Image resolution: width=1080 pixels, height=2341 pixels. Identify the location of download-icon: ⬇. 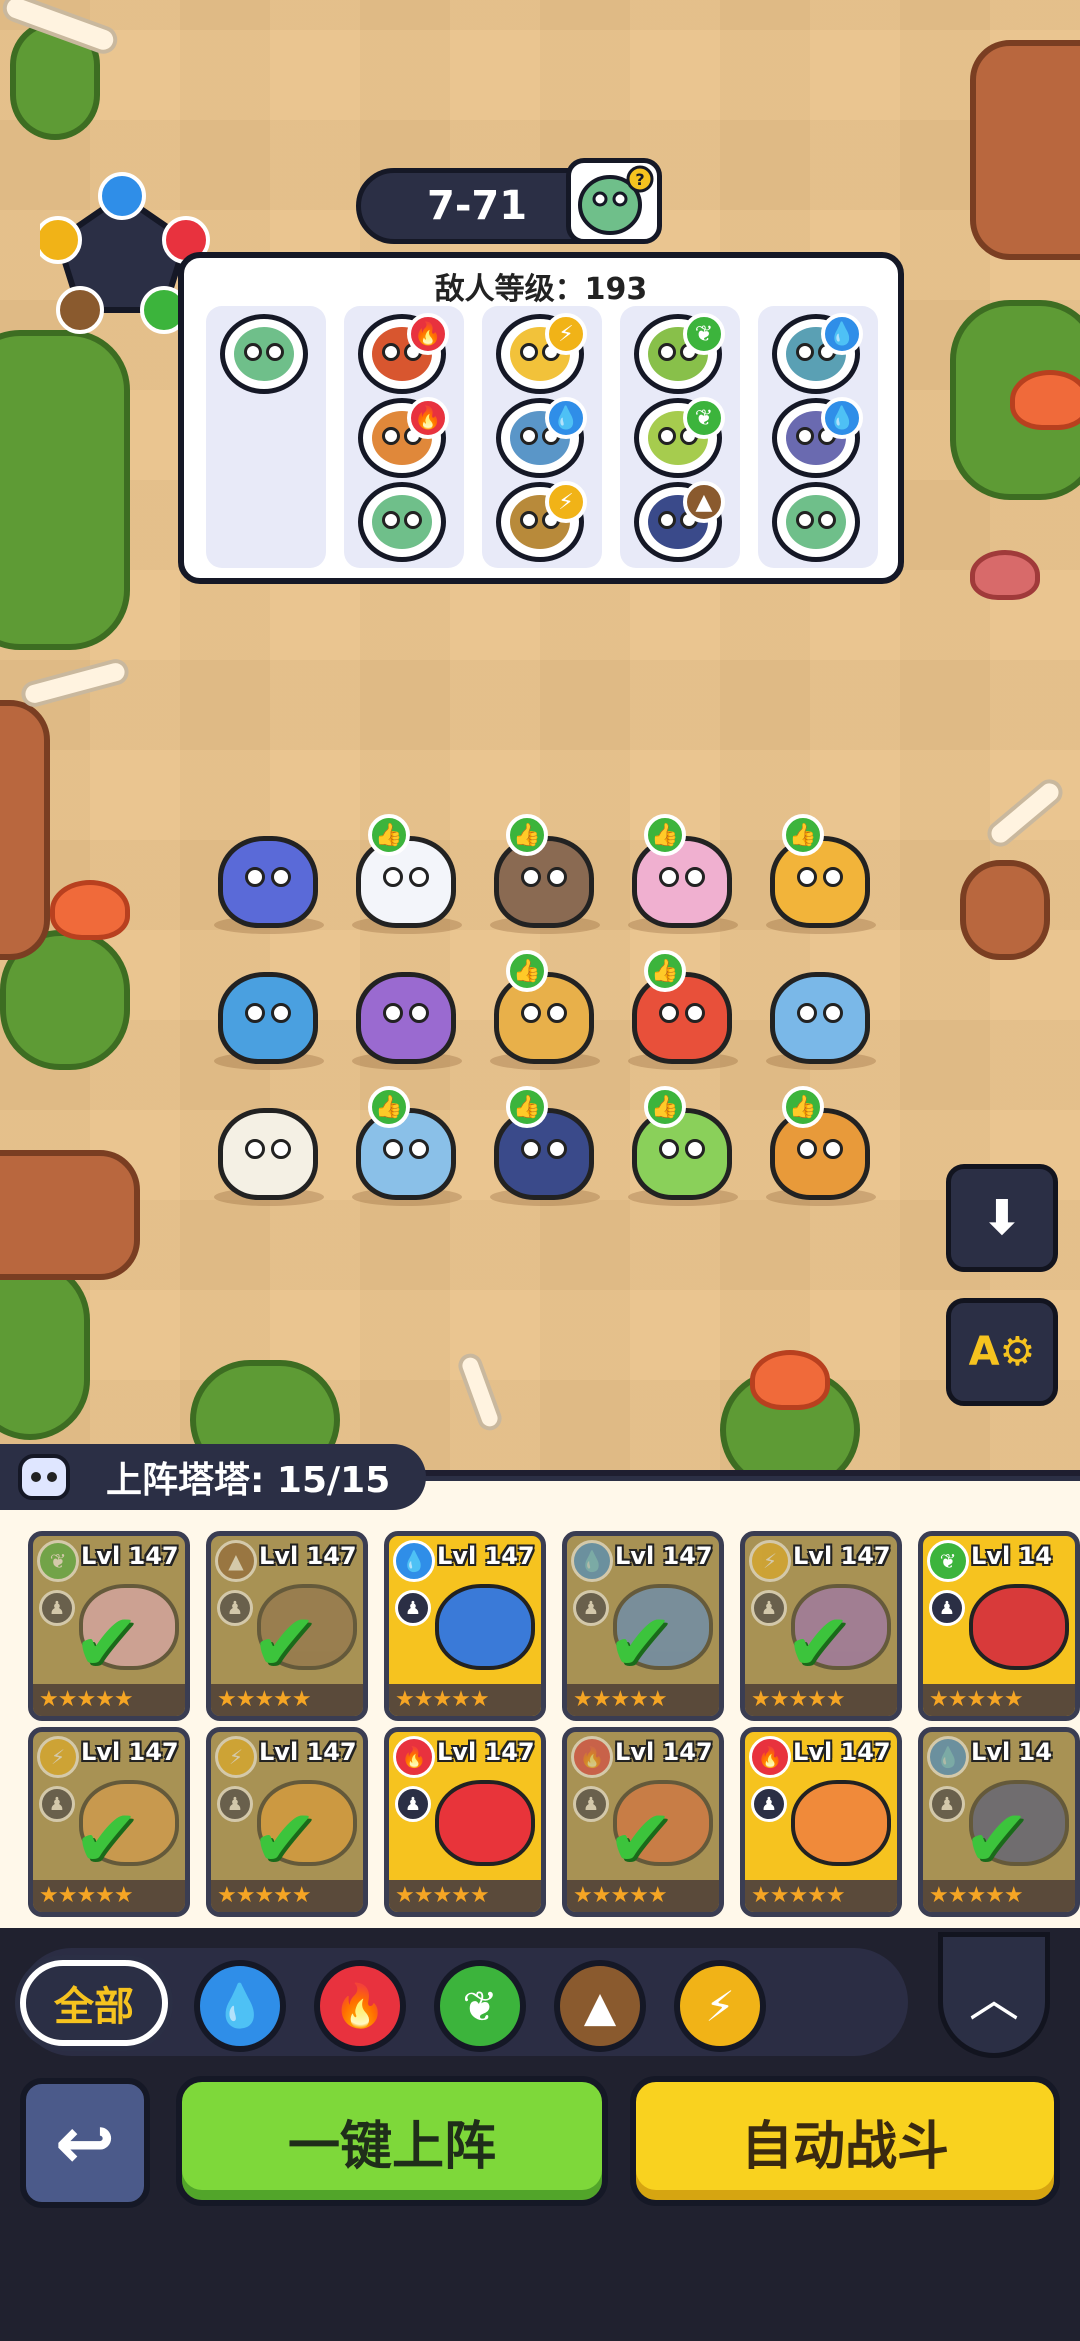
(1002, 1218).